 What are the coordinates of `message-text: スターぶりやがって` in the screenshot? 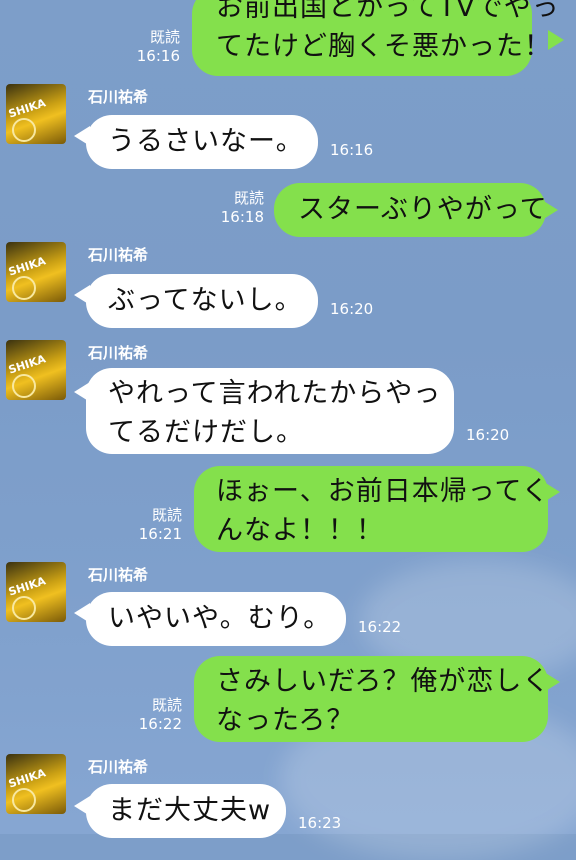 It's located at (423, 209).